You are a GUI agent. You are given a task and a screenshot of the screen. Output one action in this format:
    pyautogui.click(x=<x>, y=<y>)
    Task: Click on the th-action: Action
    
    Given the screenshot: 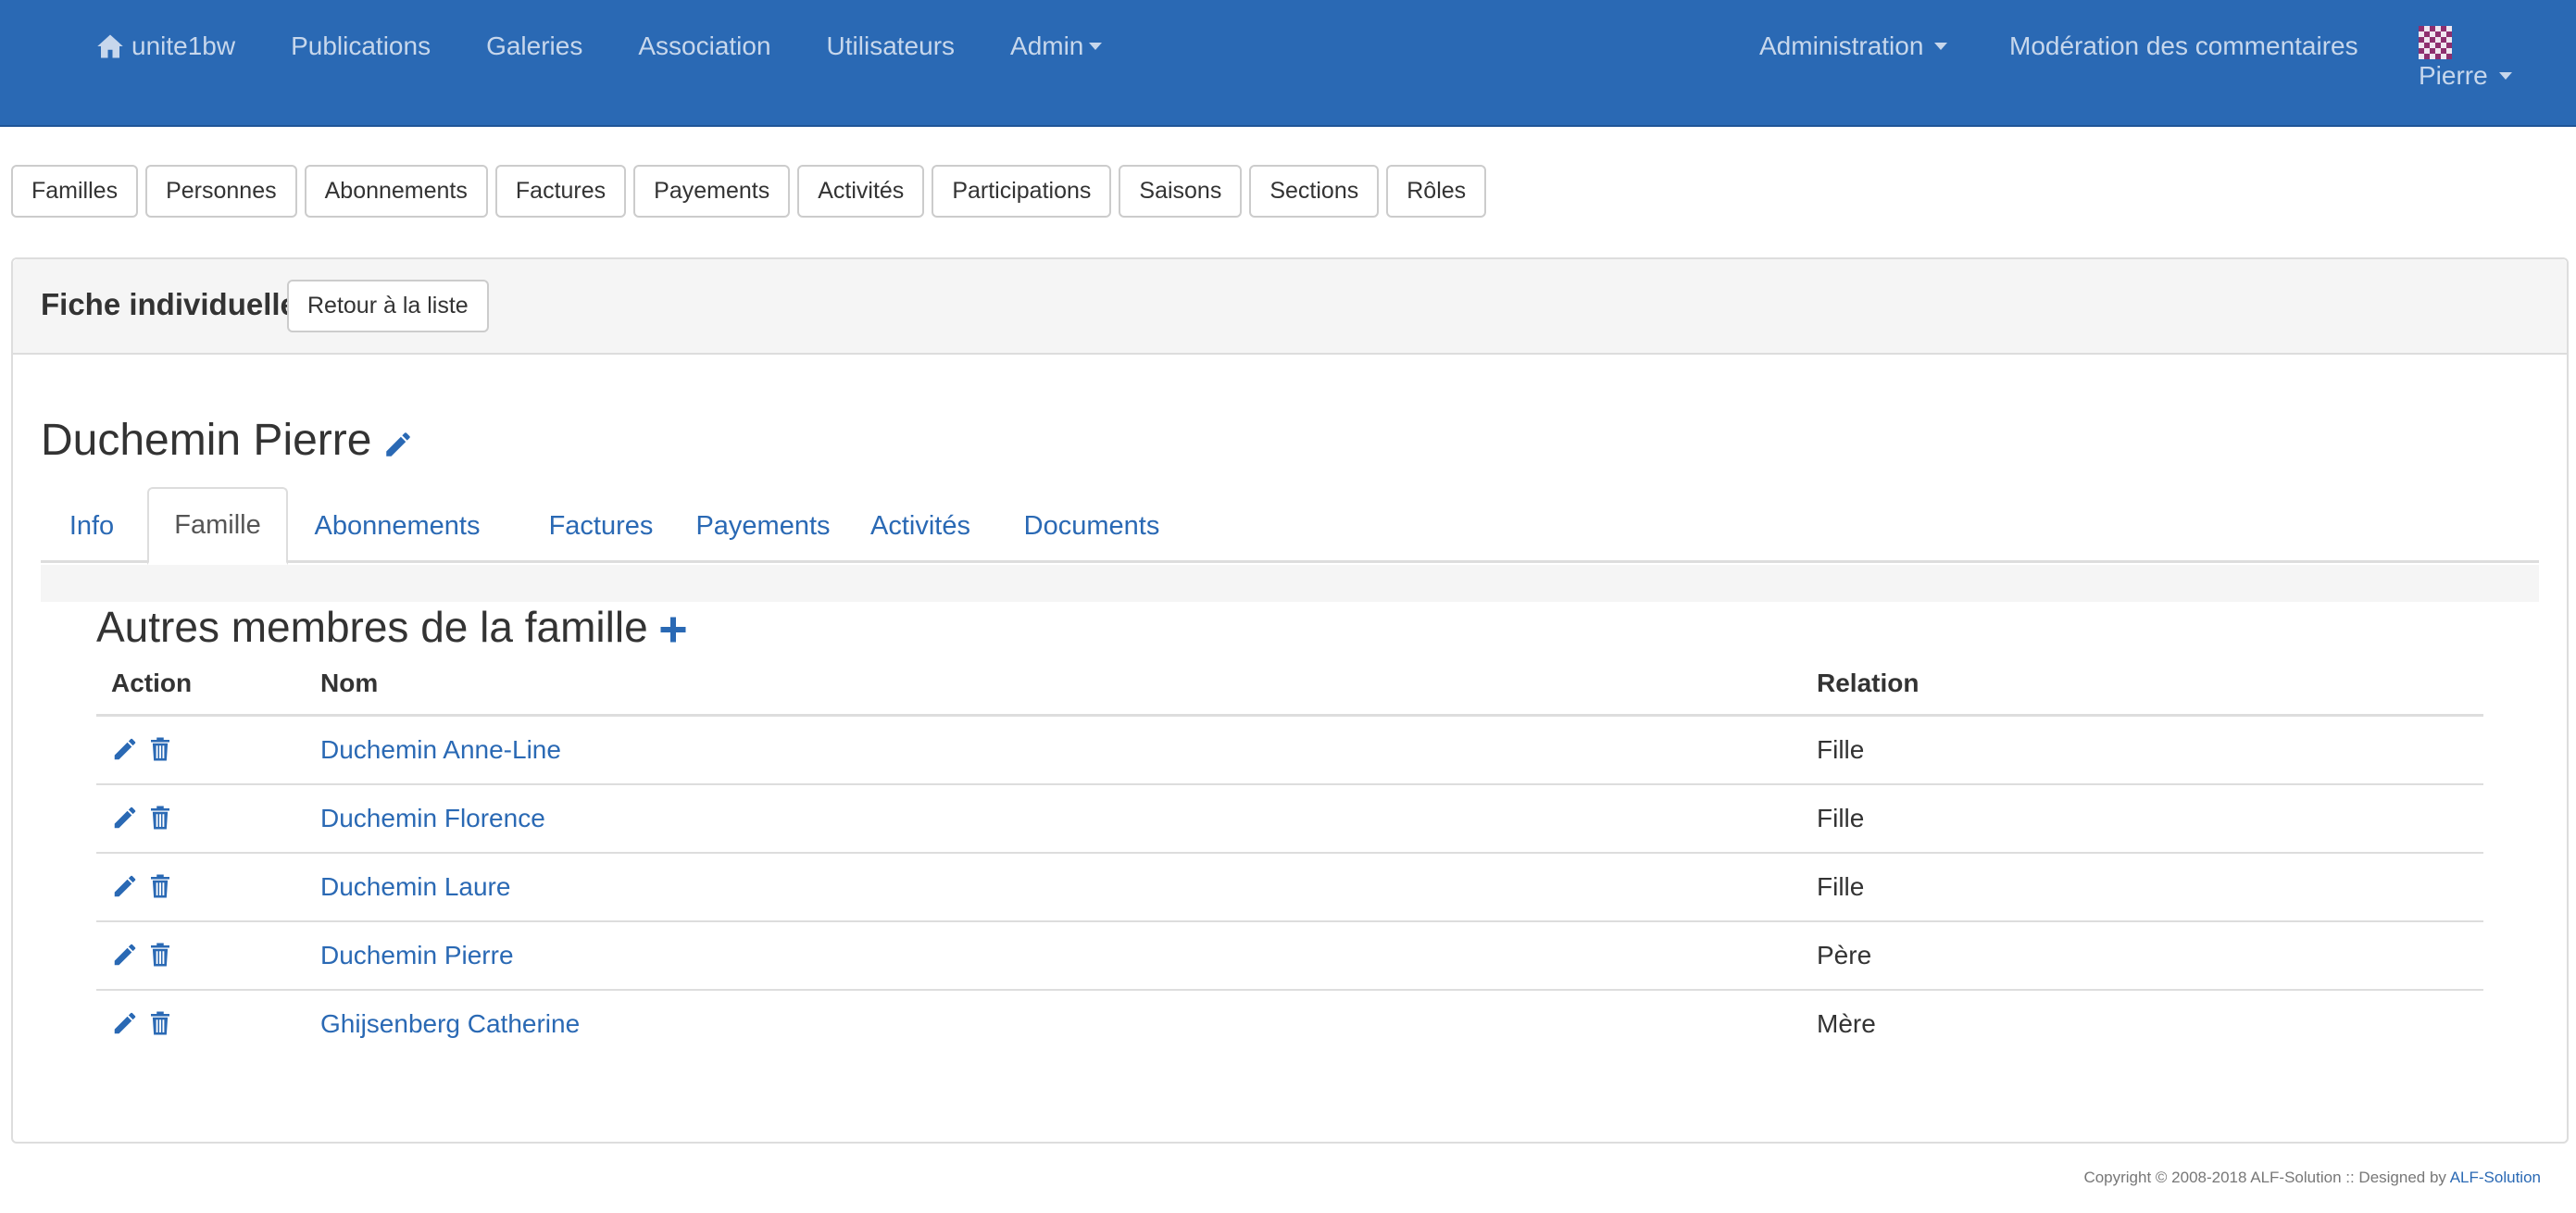 What is the action you would take?
    pyautogui.click(x=152, y=683)
    